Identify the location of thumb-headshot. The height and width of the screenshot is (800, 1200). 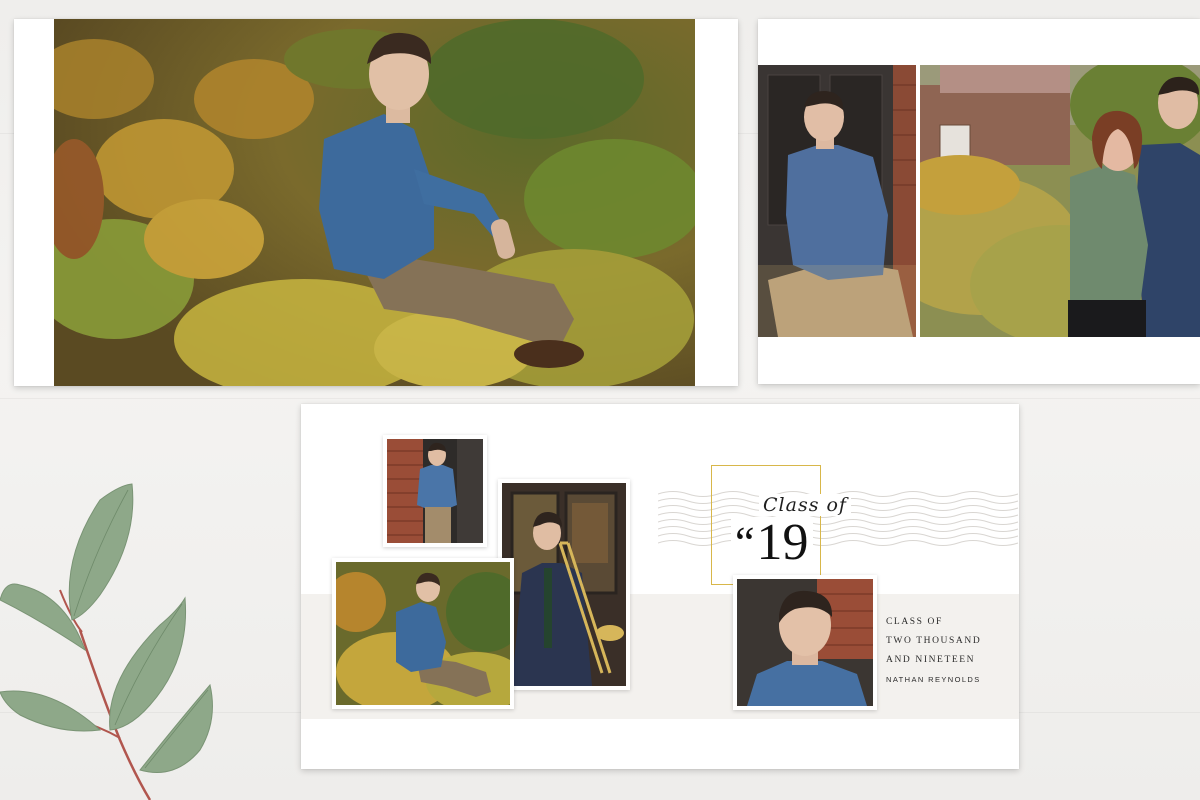
(805, 642).